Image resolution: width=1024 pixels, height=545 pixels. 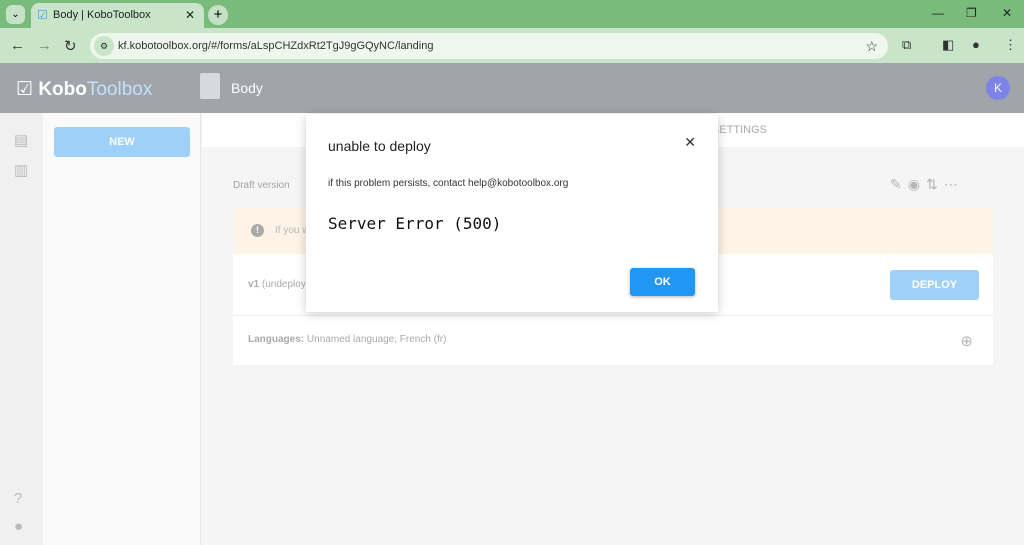 I want to click on forms-icon: ▤, so click(x=22, y=141).